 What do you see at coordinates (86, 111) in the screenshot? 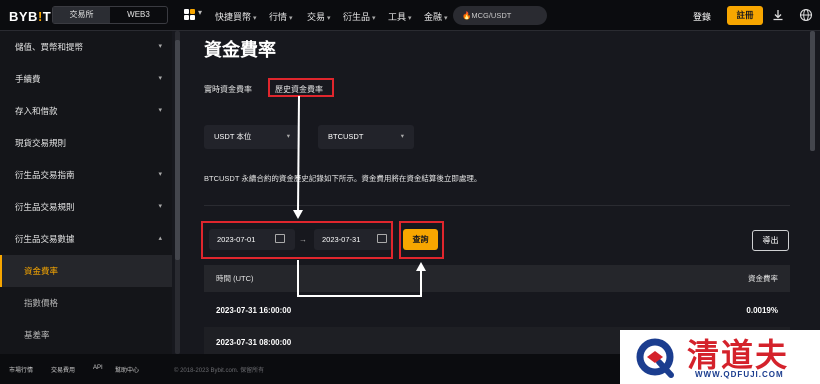
I see `sidebar-item-savings: 存入和借款 ▾` at bounding box center [86, 111].